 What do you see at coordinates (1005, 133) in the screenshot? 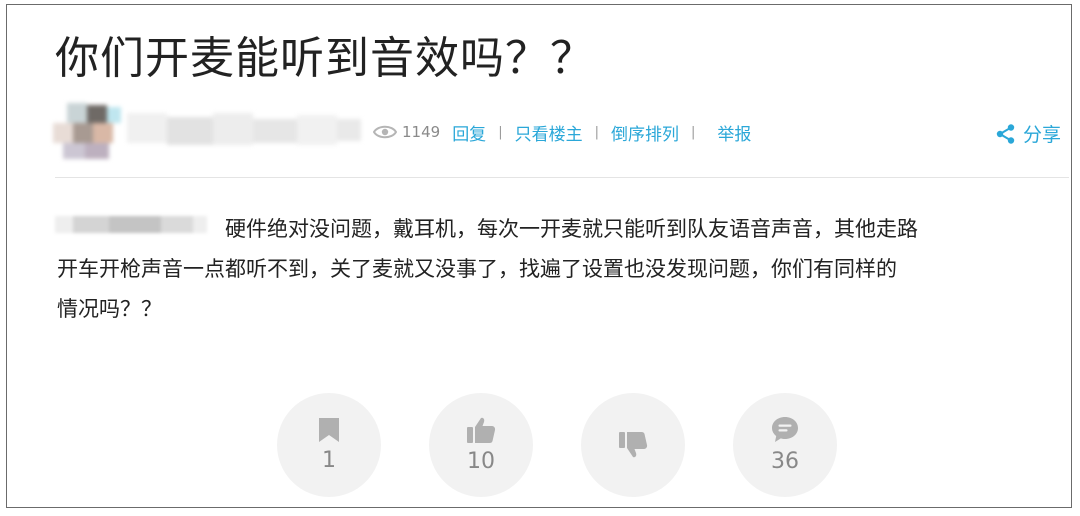
I see `share-icon` at bounding box center [1005, 133].